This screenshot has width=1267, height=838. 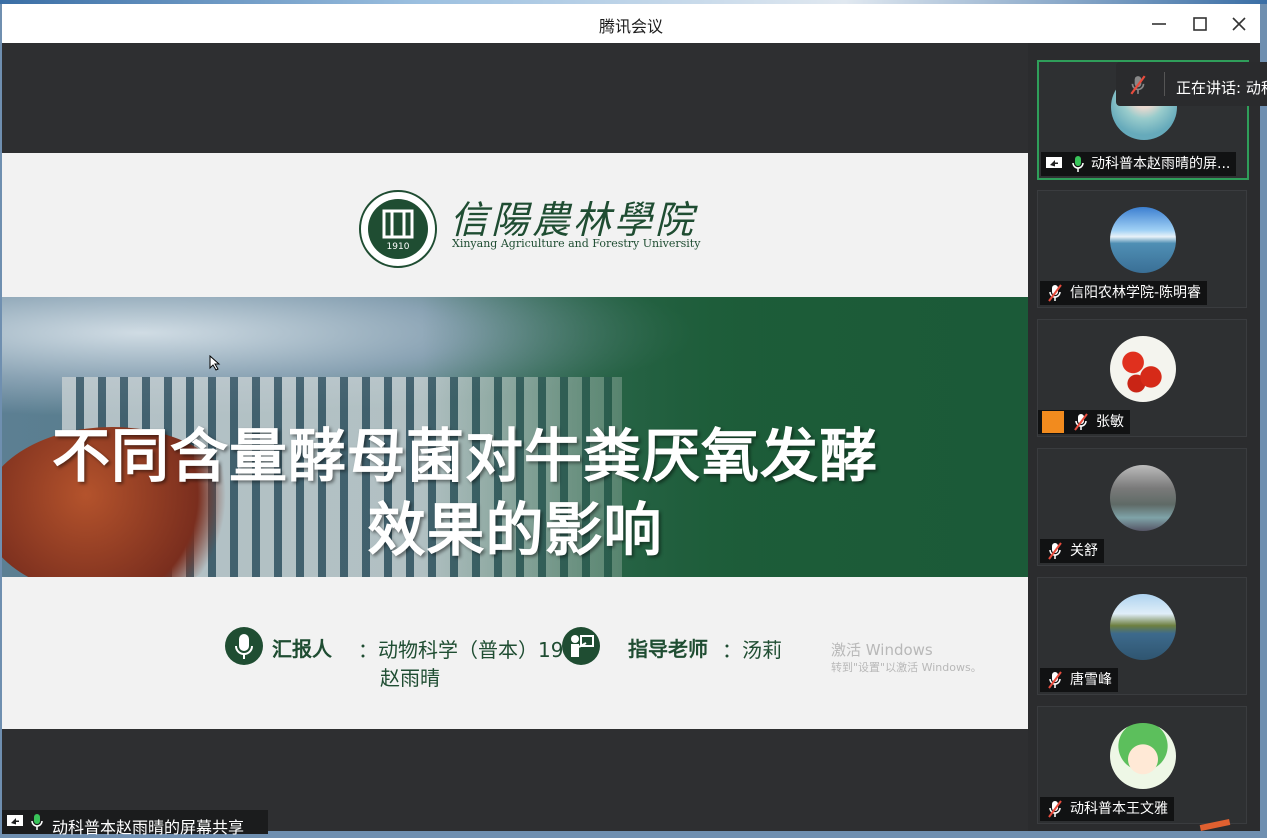 I want to click on reporter-name: 赵雨晴, so click(x=410, y=678).